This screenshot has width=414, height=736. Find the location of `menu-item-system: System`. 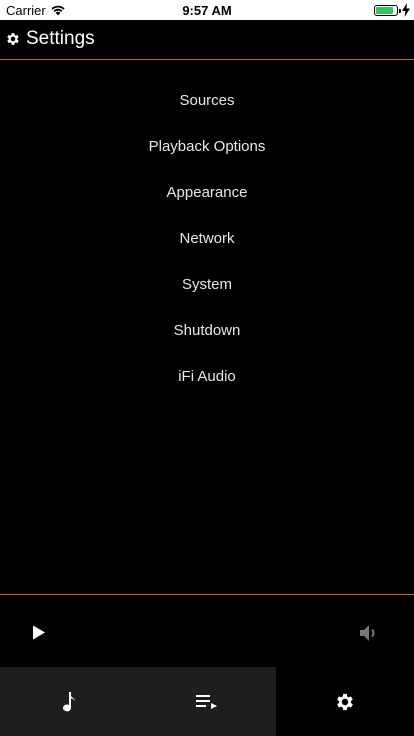

menu-item-system: System is located at coordinates (207, 285).